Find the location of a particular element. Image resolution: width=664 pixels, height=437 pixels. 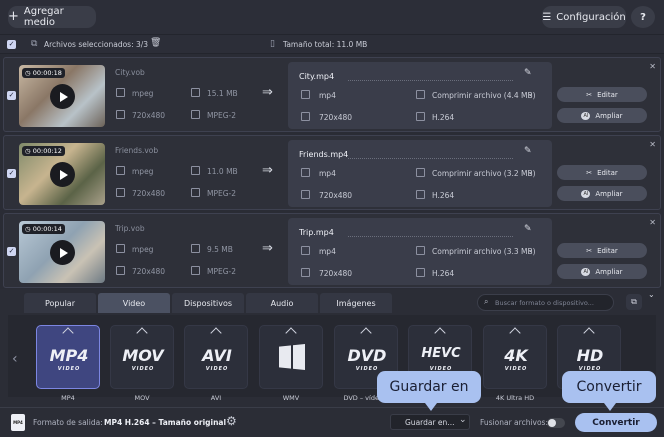

tab-popular: Popular is located at coordinates (60, 303).